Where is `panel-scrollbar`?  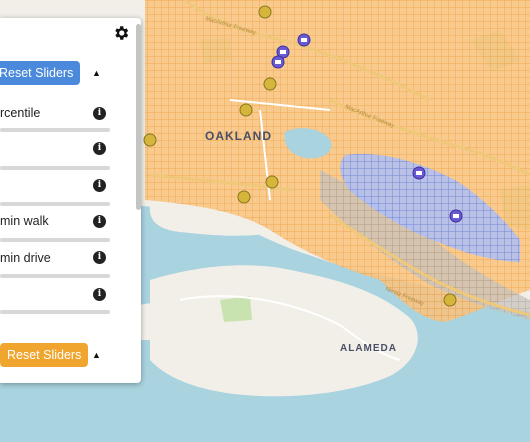 panel-scrollbar is located at coordinates (138, 117).